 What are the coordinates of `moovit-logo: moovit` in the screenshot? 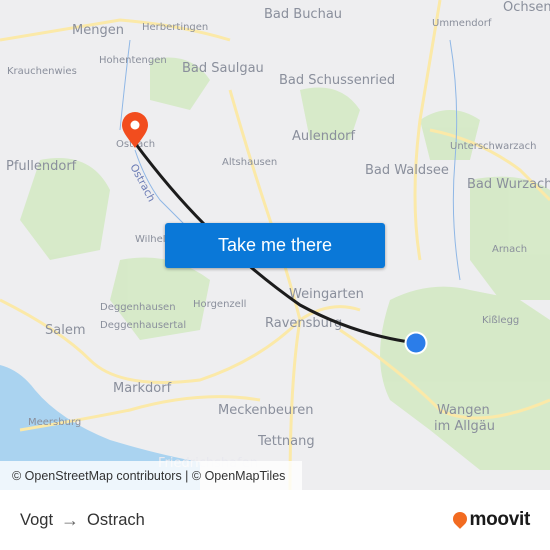 It's located at (490, 520).